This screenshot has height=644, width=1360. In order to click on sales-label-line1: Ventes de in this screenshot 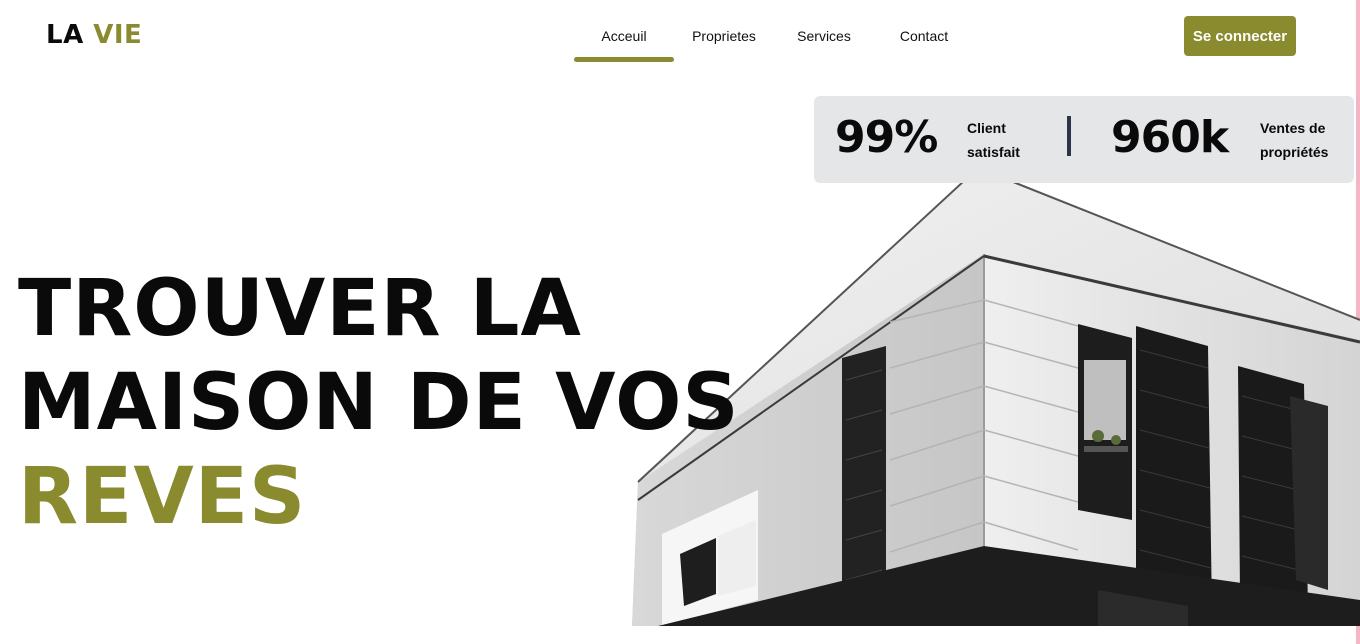, I will do `click(1293, 128)`.